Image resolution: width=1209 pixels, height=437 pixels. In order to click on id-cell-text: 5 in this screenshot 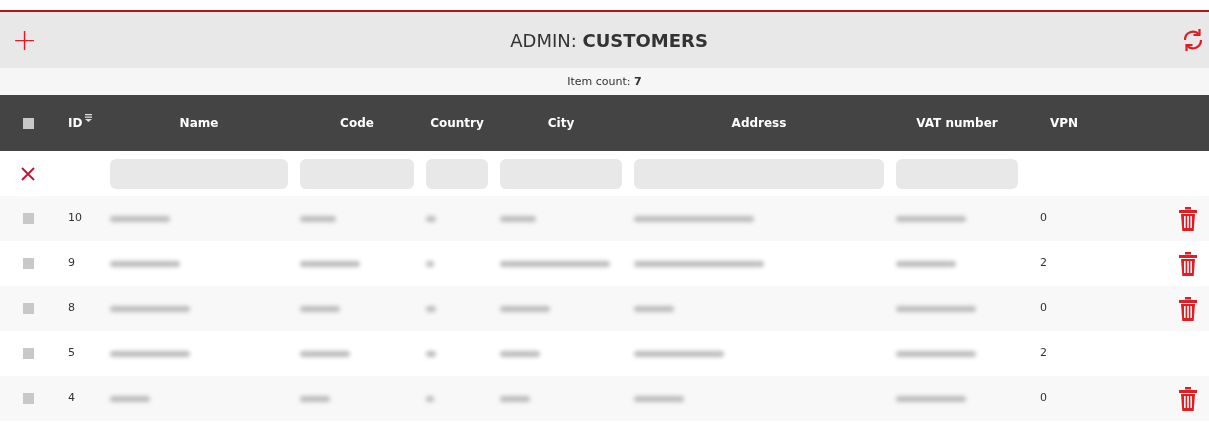, I will do `click(71, 353)`.